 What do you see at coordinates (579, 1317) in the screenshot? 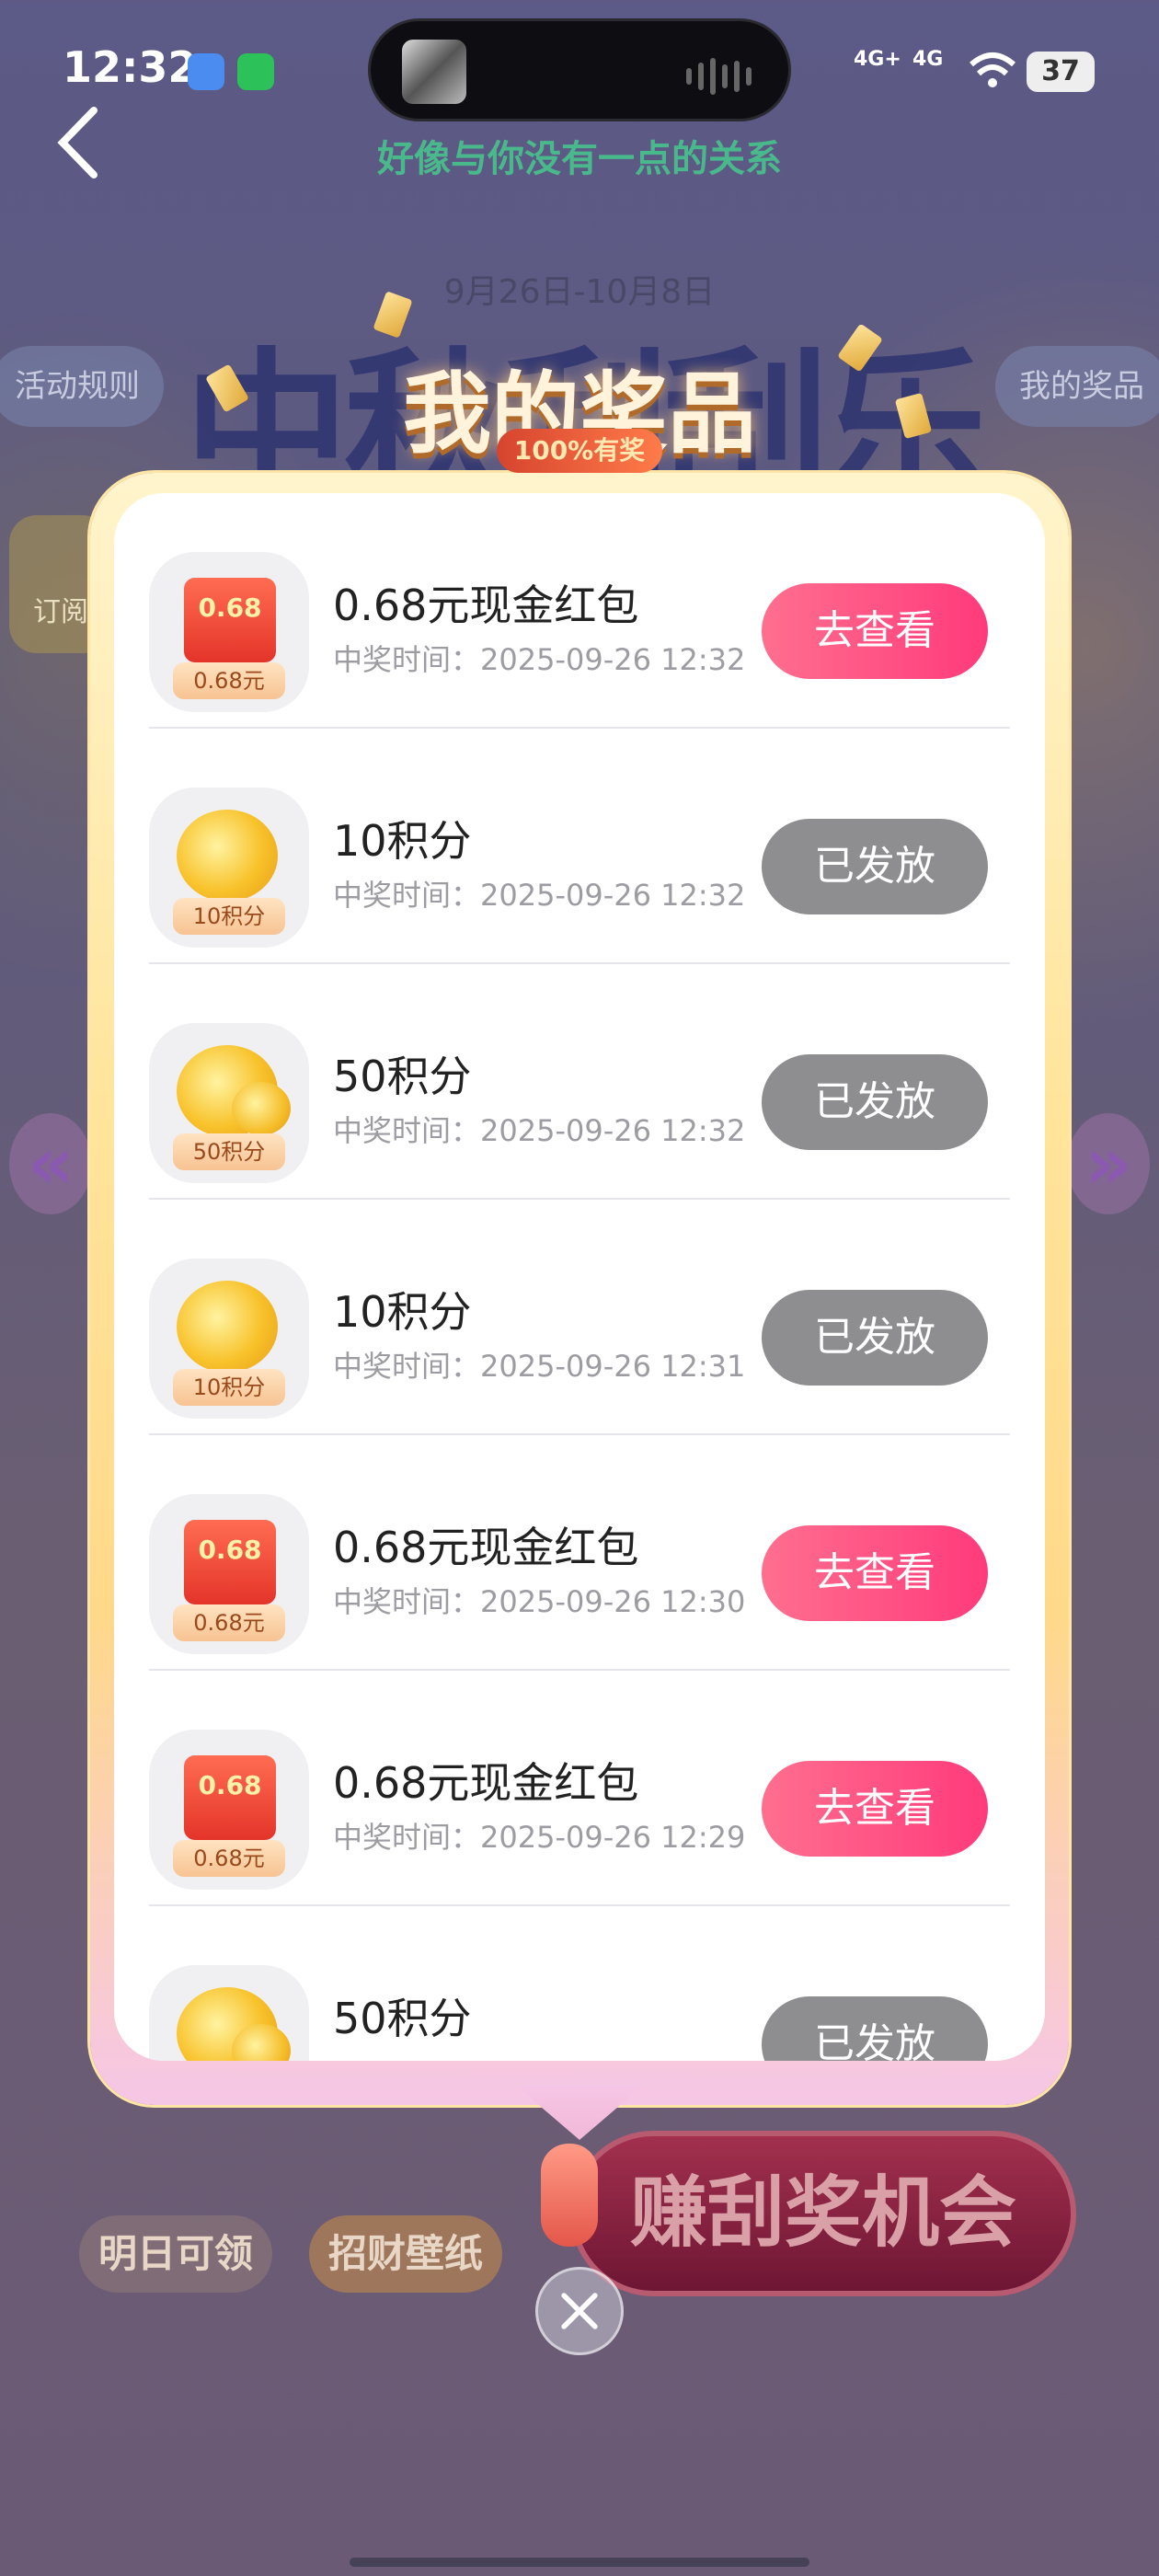
I see `prize-row: 10积分 10积分 中奖时间：2025-09-26 12:31 已发放` at bounding box center [579, 1317].